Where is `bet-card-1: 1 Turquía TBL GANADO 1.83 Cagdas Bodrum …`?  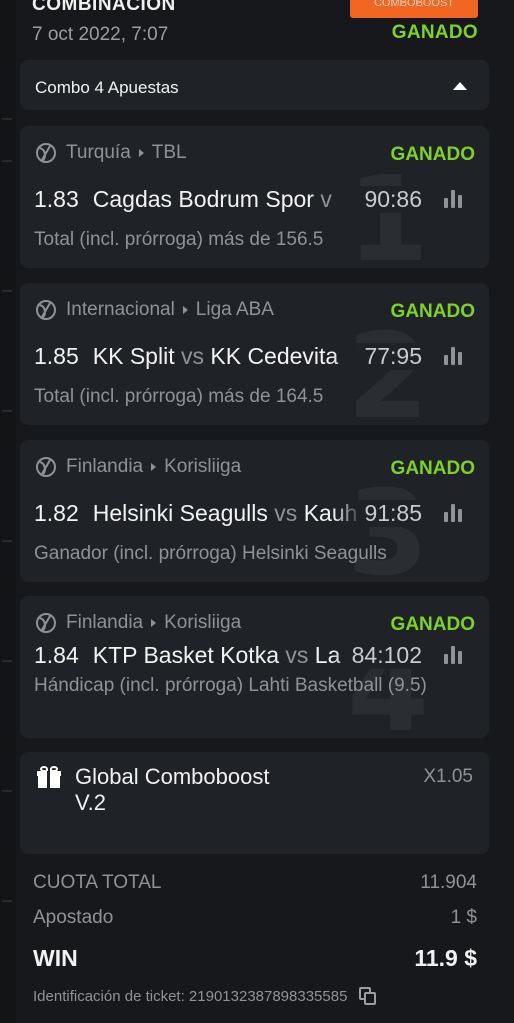
bet-card-1: 1 Turquía TBL GANADO 1.83 Cagdas Bodrum … is located at coordinates (254, 197).